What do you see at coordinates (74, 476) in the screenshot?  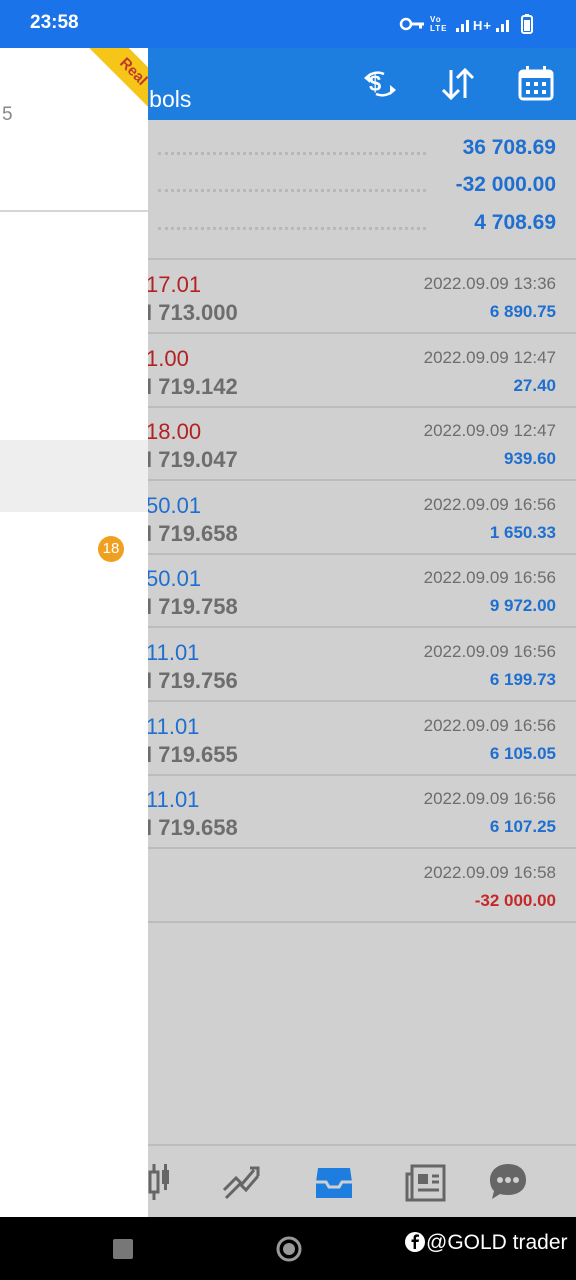 I see `drawer-item-selected` at bounding box center [74, 476].